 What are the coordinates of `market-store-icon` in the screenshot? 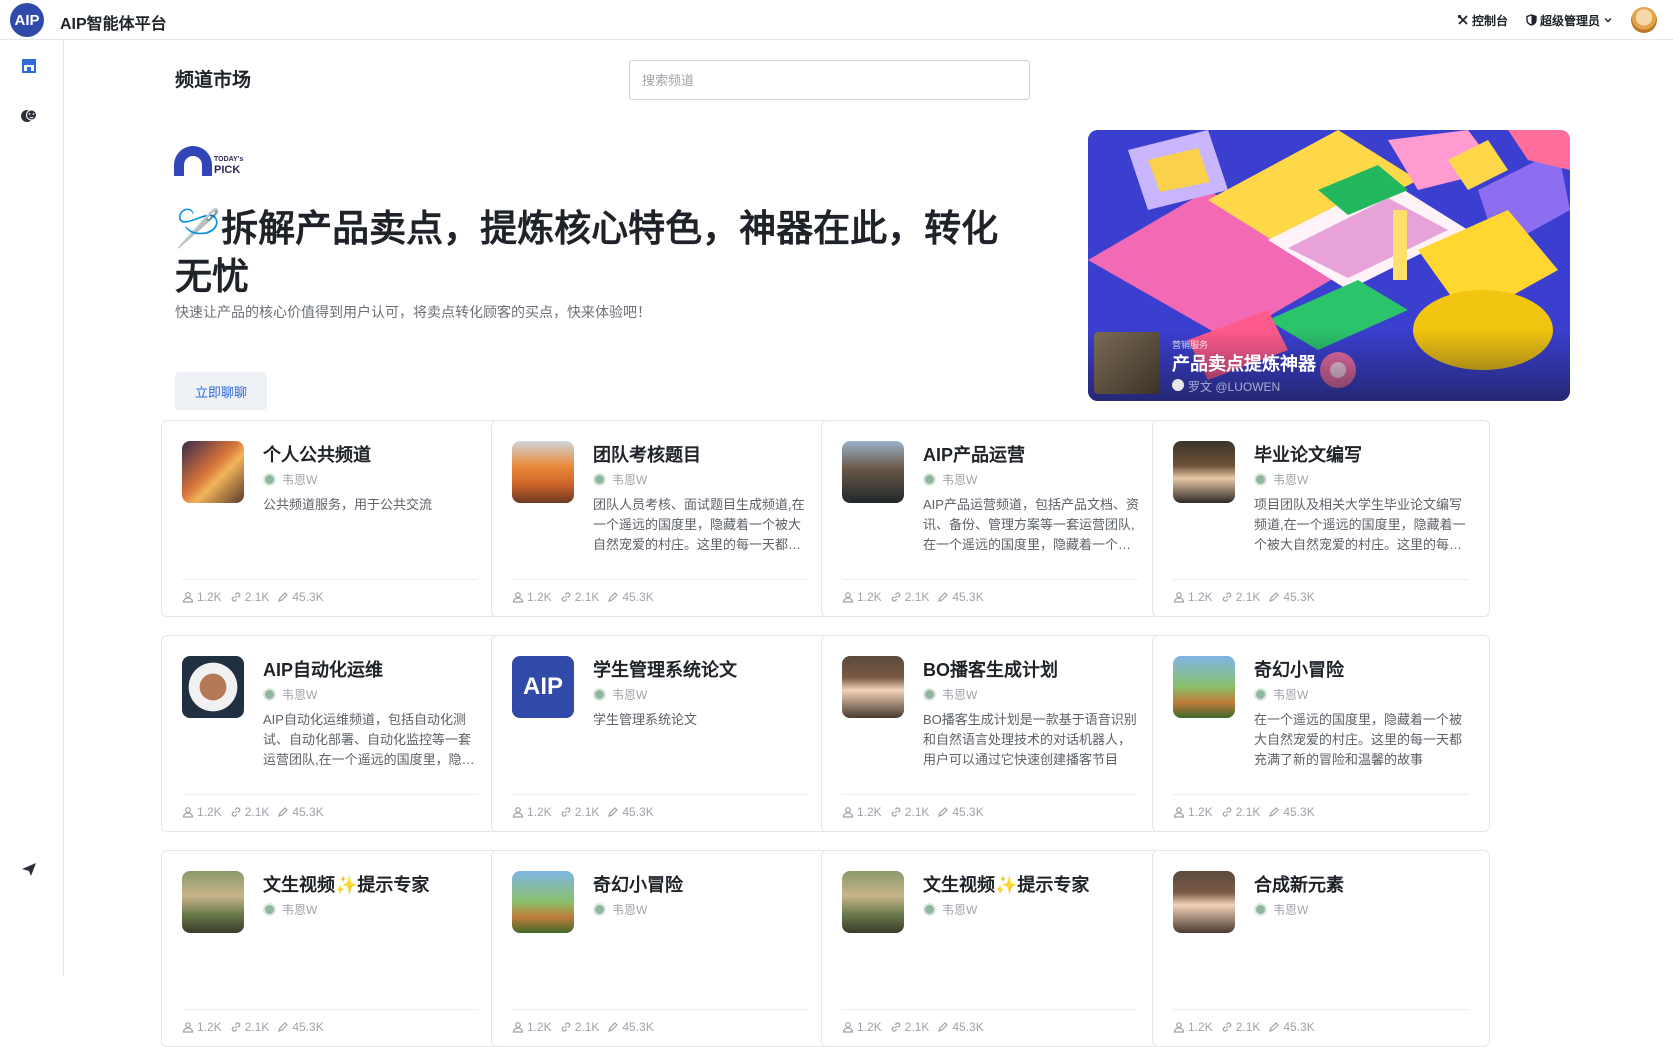 It's located at (29, 66).